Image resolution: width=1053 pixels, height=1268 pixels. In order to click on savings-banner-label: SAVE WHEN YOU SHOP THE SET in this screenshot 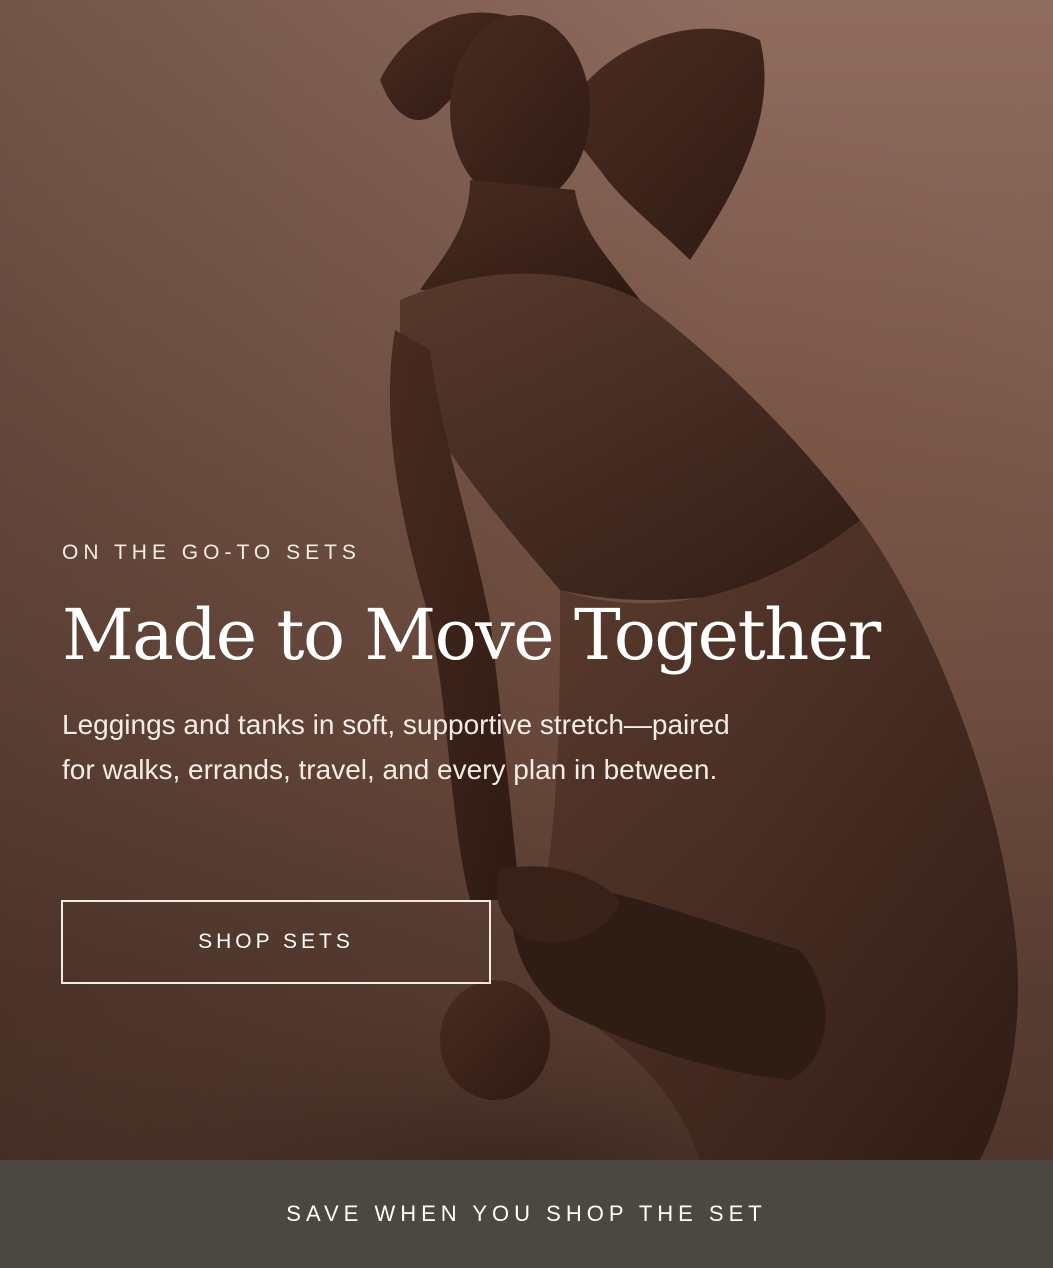, I will do `click(526, 1213)`.